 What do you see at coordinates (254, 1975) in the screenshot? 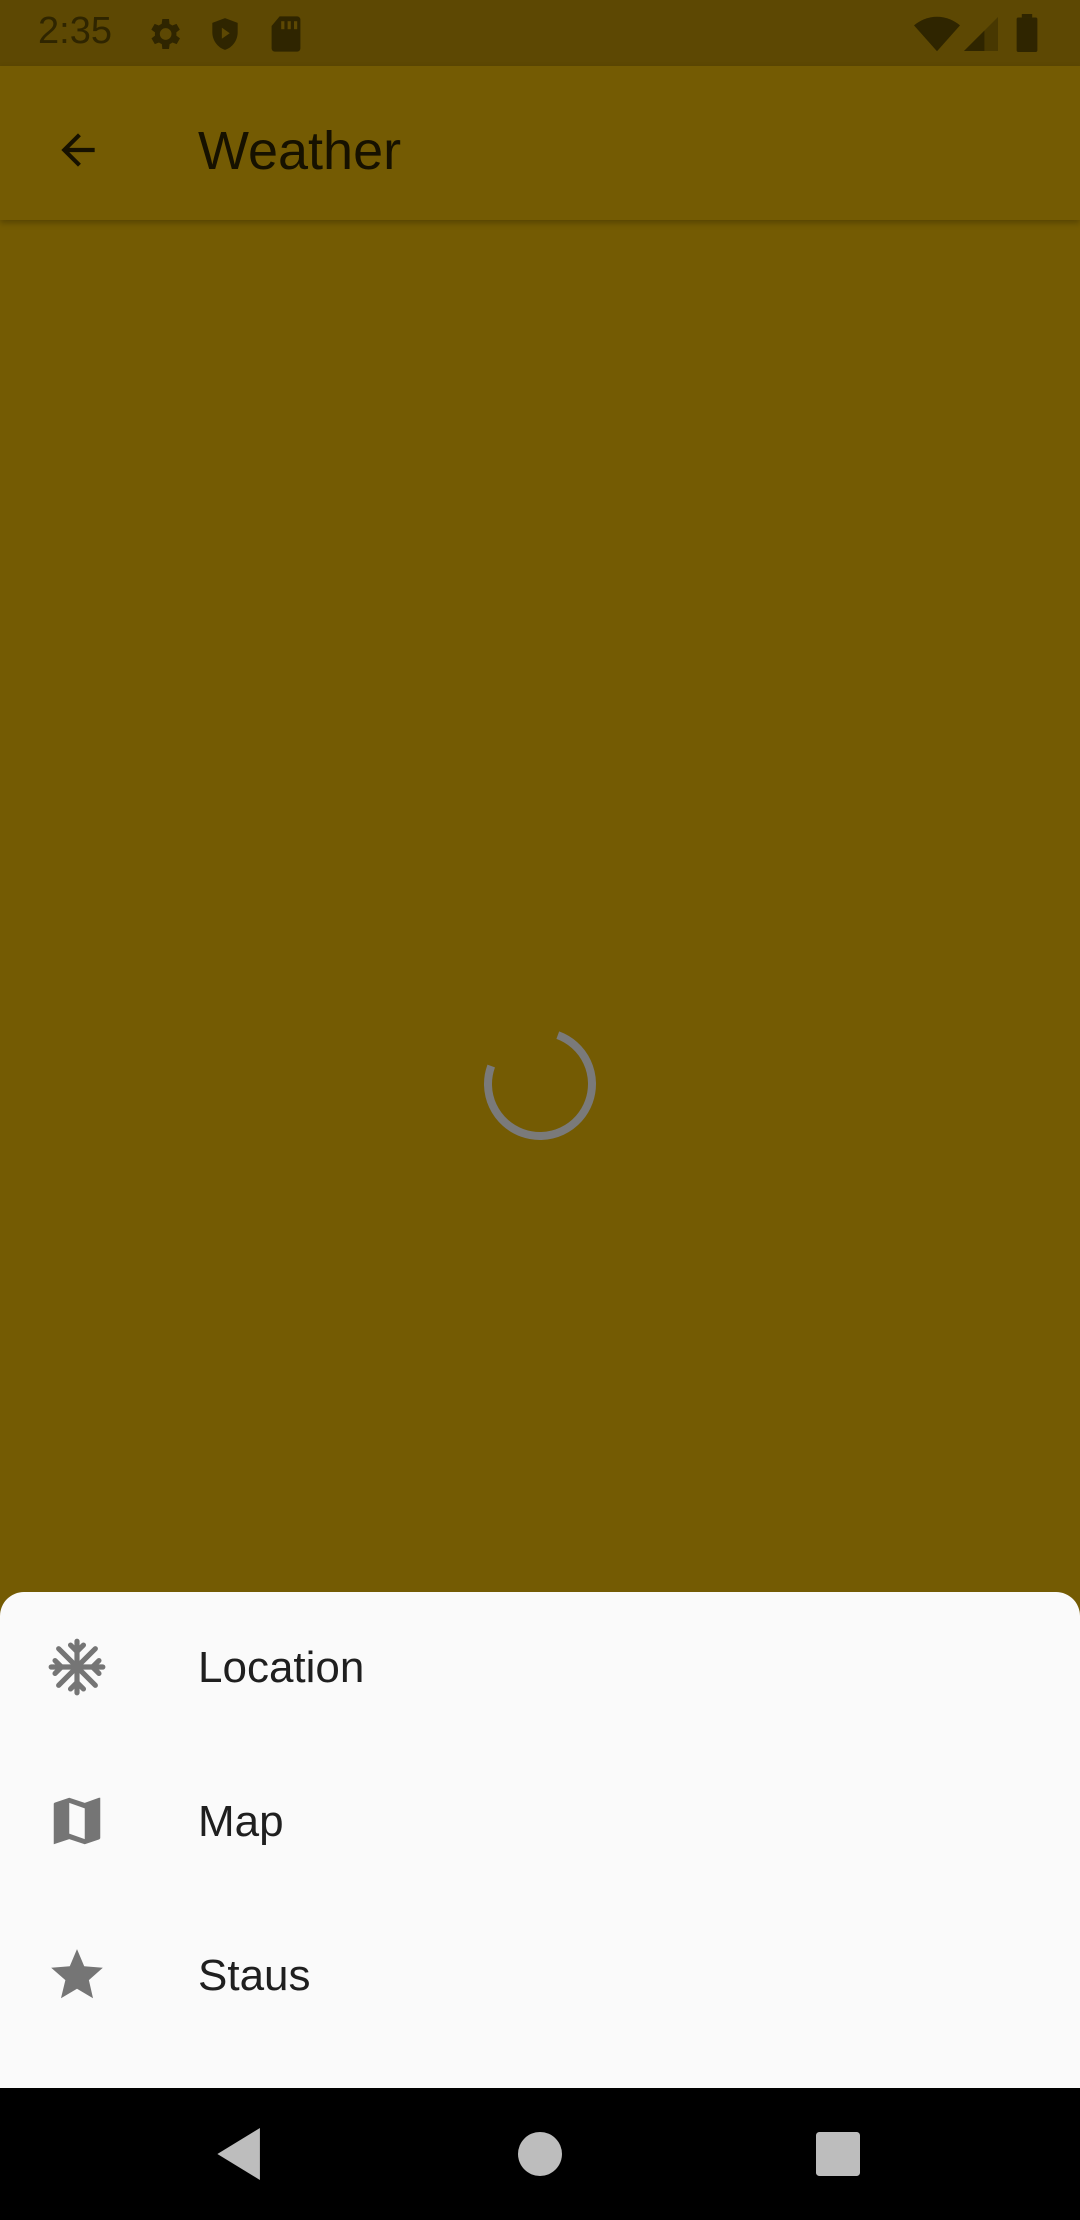
I see `sheet-item-label: Staus` at bounding box center [254, 1975].